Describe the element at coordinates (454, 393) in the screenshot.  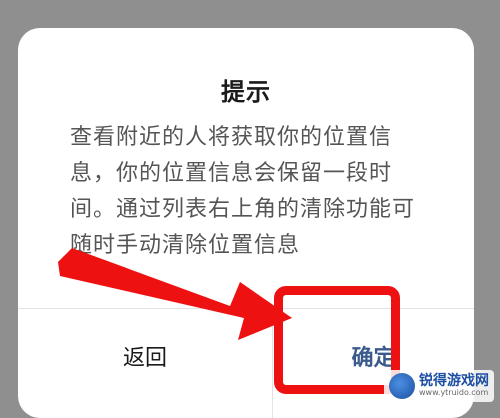
I see `watermark-url: www.ytruido.com` at that location.